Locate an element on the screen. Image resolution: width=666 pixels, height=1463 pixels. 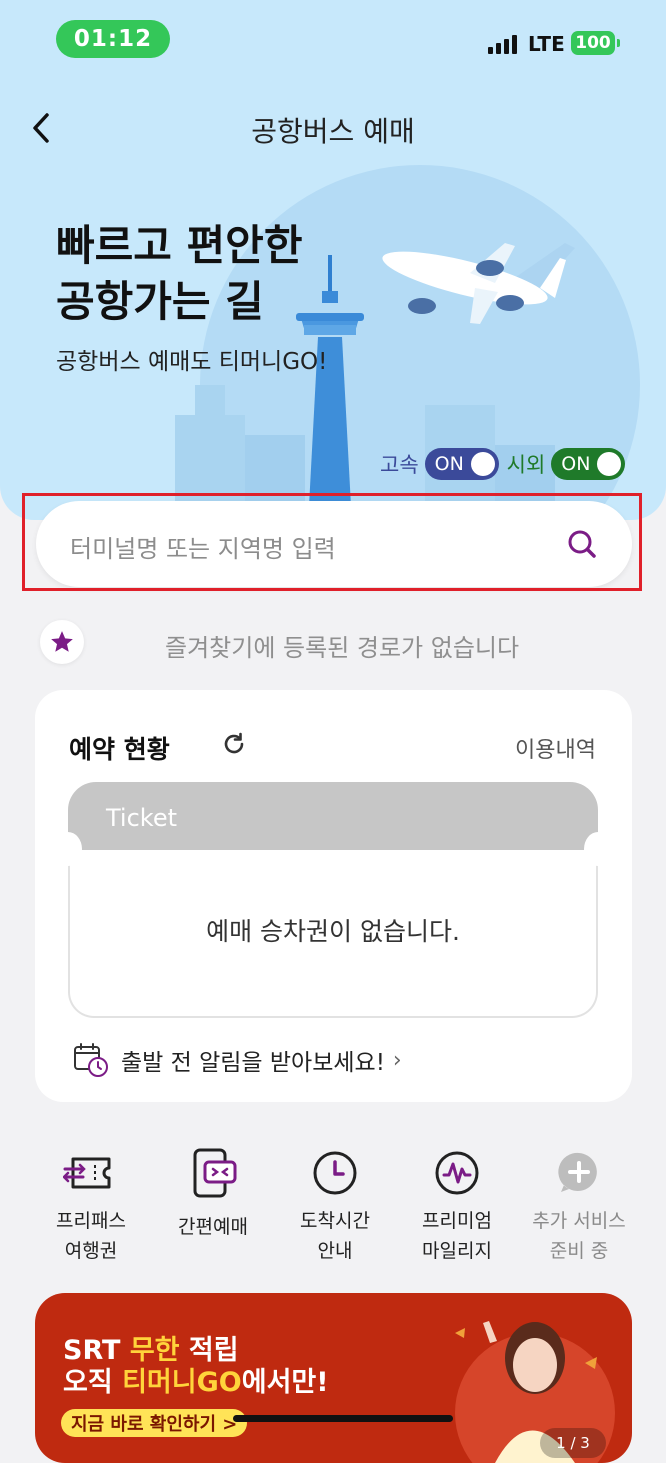
menu-premium-mileage: 프리미엄 마일리지 is located at coordinates (457, 1207).